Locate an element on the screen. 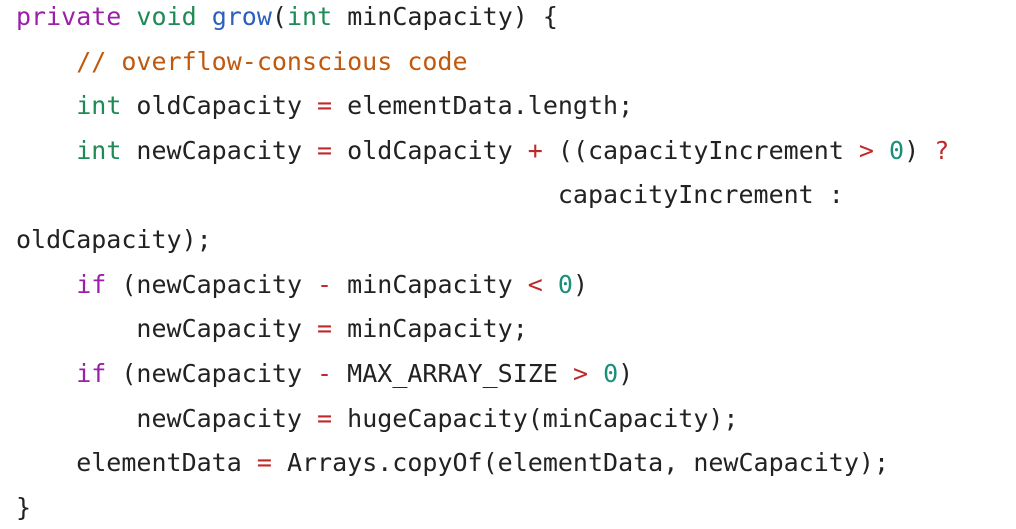 The height and width of the screenshot is (529, 1016). code-token: elementData.length; is located at coordinates (483, 105).